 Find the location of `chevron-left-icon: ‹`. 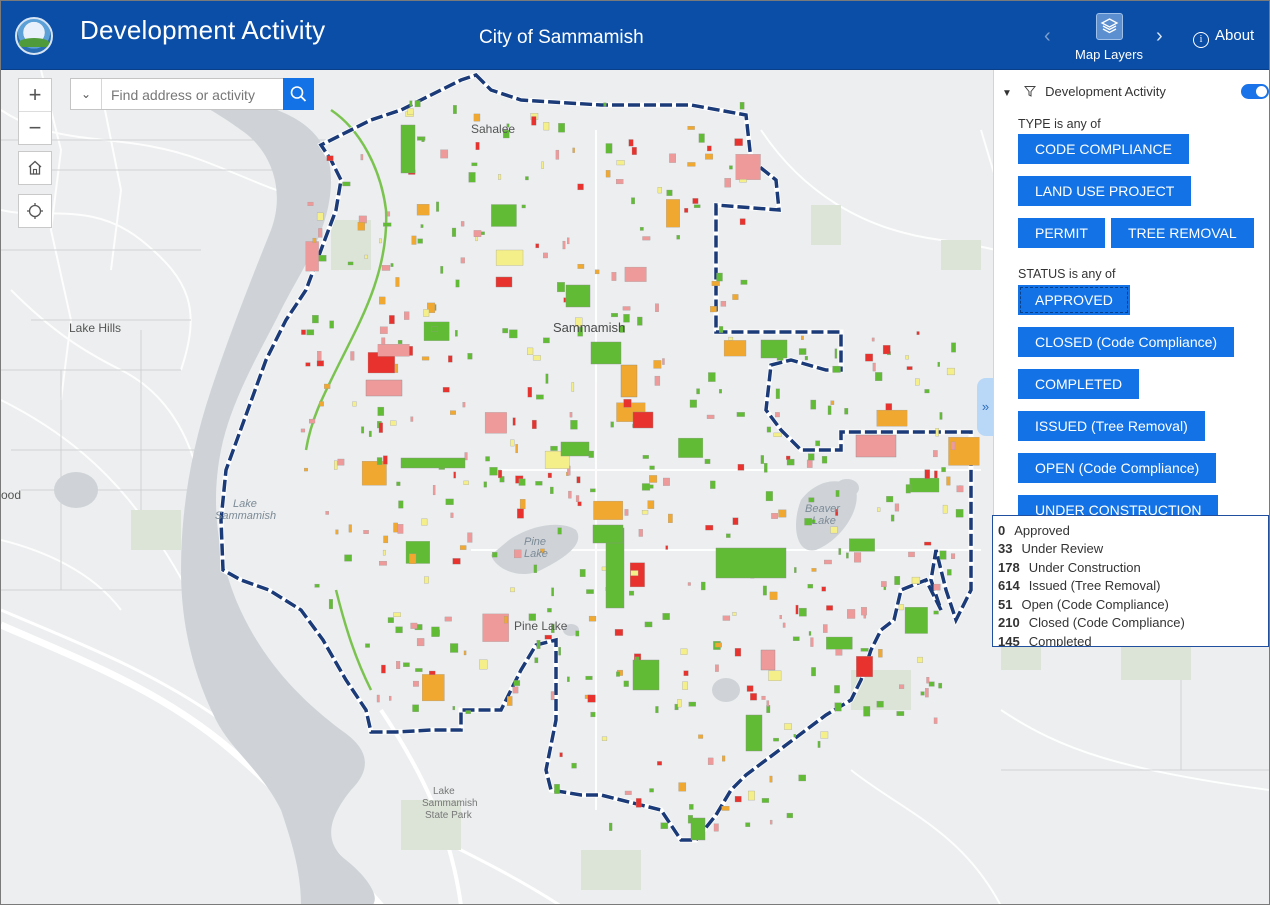

chevron-left-icon: ‹ is located at coordinates (1047, 36).